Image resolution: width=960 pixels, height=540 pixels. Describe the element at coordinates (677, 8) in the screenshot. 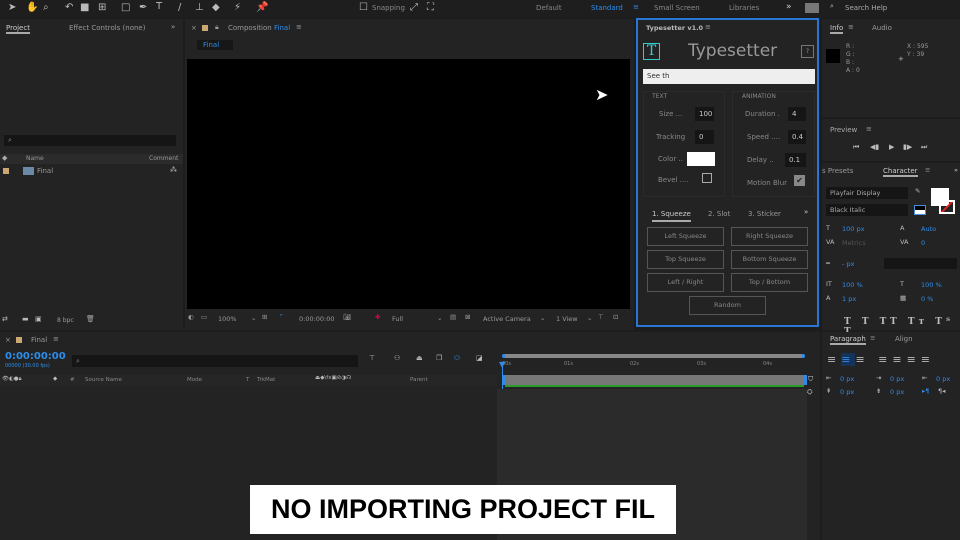

I see `workspace-small-screen: Small Screen` at that location.